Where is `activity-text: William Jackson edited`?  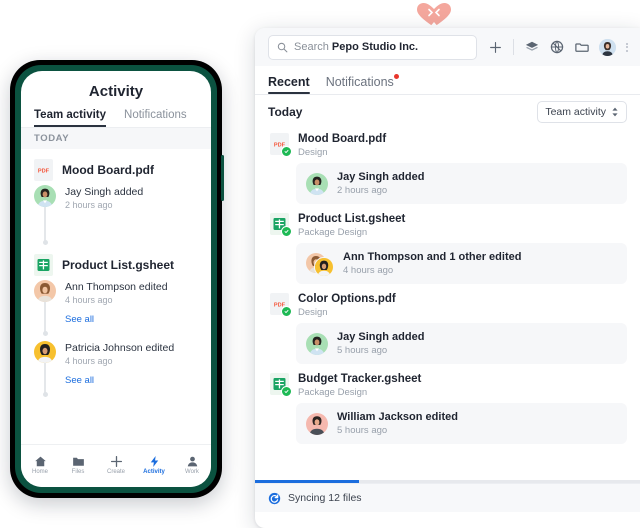
activity-text: William Jackson edited is located at coordinates (397, 417).